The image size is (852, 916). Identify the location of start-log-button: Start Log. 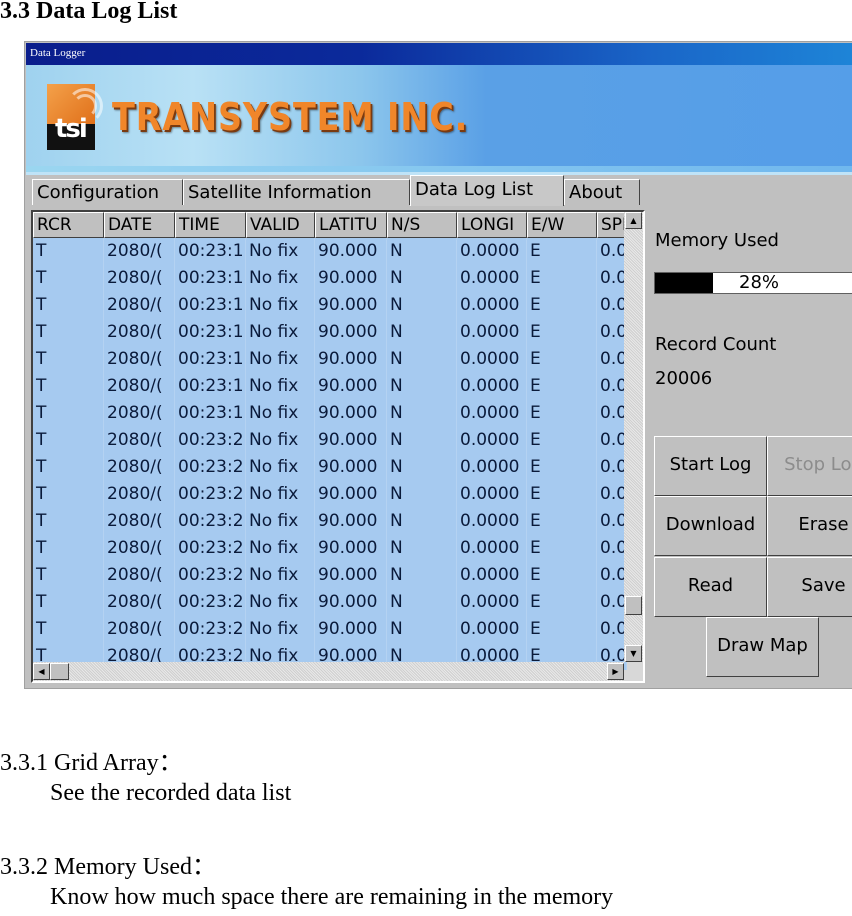
(710, 466).